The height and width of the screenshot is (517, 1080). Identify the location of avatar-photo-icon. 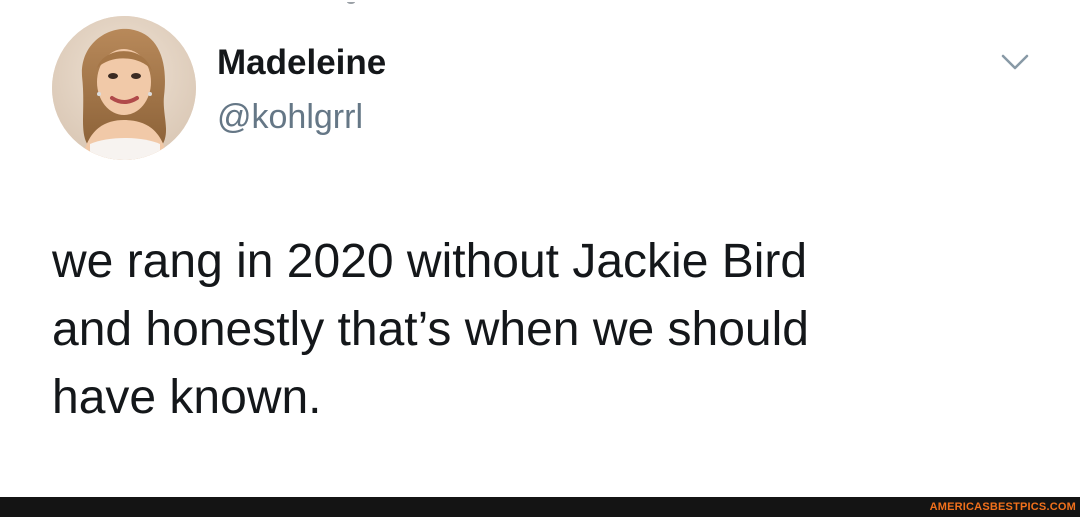
(124, 88).